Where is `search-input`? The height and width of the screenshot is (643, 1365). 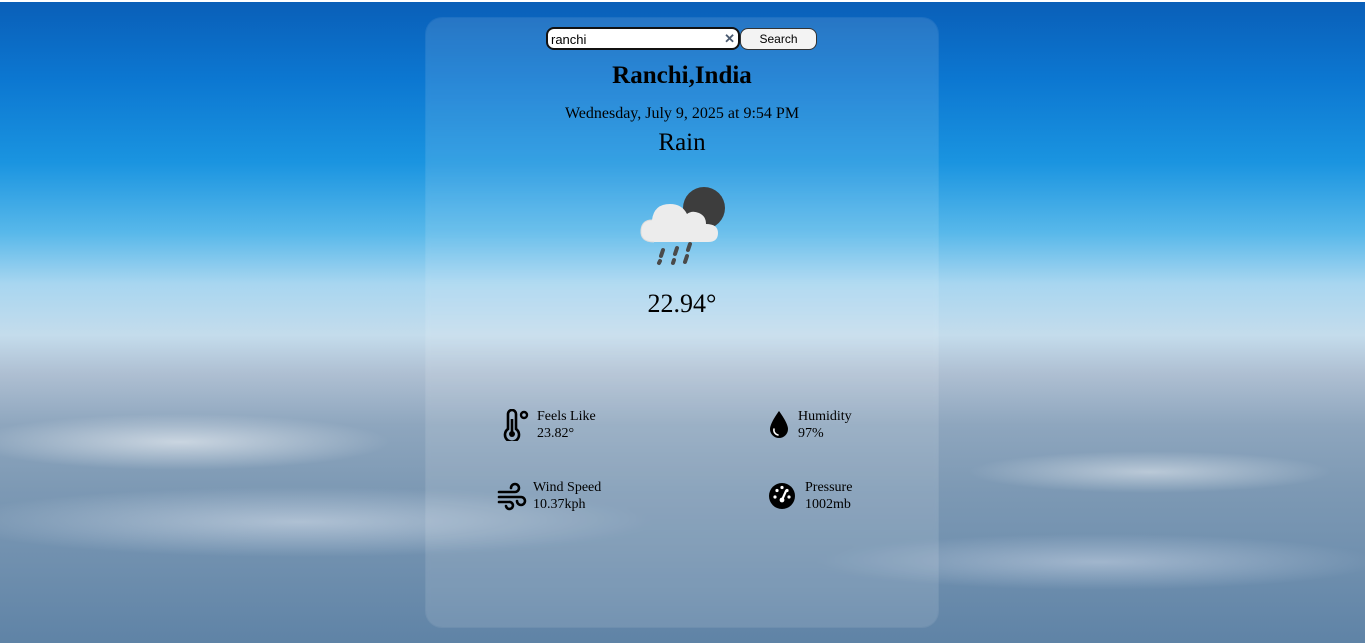 search-input is located at coordinates (643, 38).